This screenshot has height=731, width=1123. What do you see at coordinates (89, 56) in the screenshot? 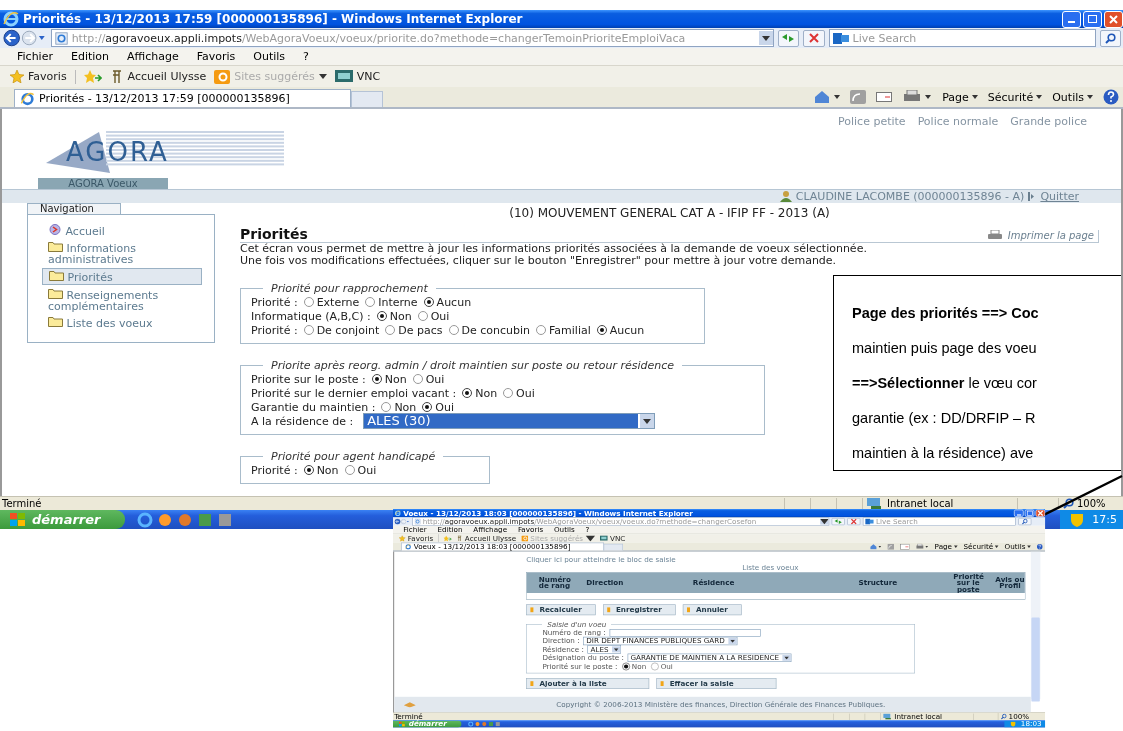
I see `menu-item: Edition` at bounding box center [89, 56].